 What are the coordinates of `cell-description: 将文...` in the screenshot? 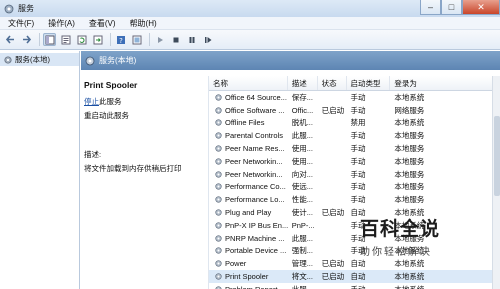 It's located at (302, 277).